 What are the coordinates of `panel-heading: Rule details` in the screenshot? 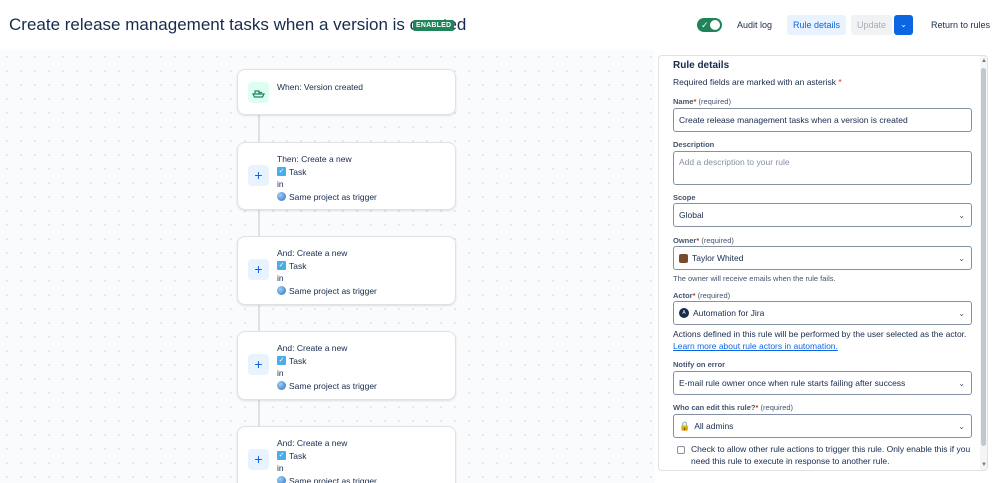 It's located at (701, 65).